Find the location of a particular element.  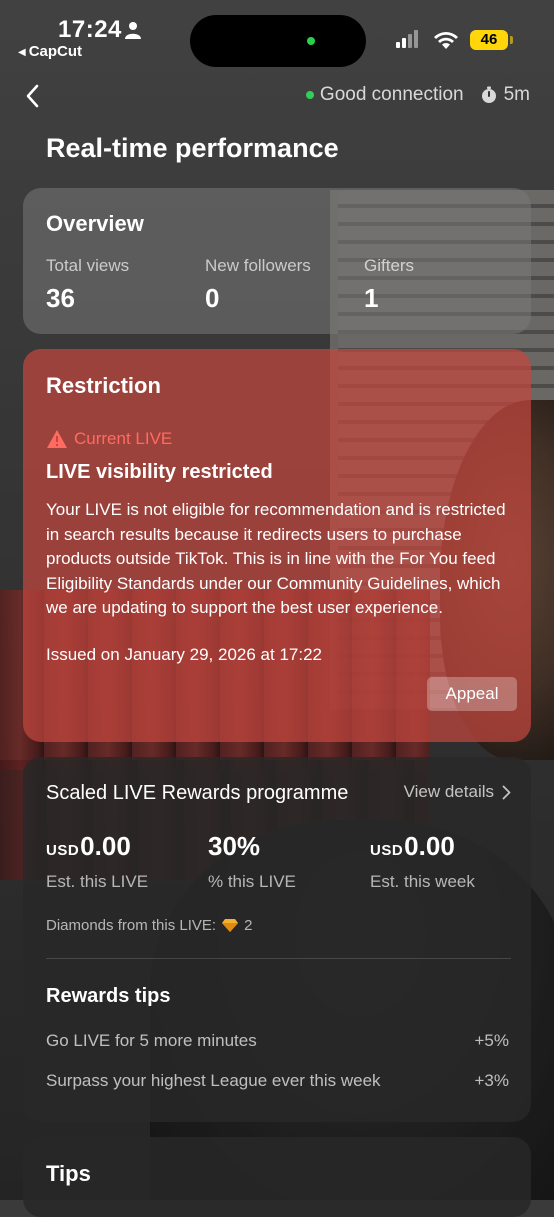

dynamic-island is located at coordinates (278, 41).